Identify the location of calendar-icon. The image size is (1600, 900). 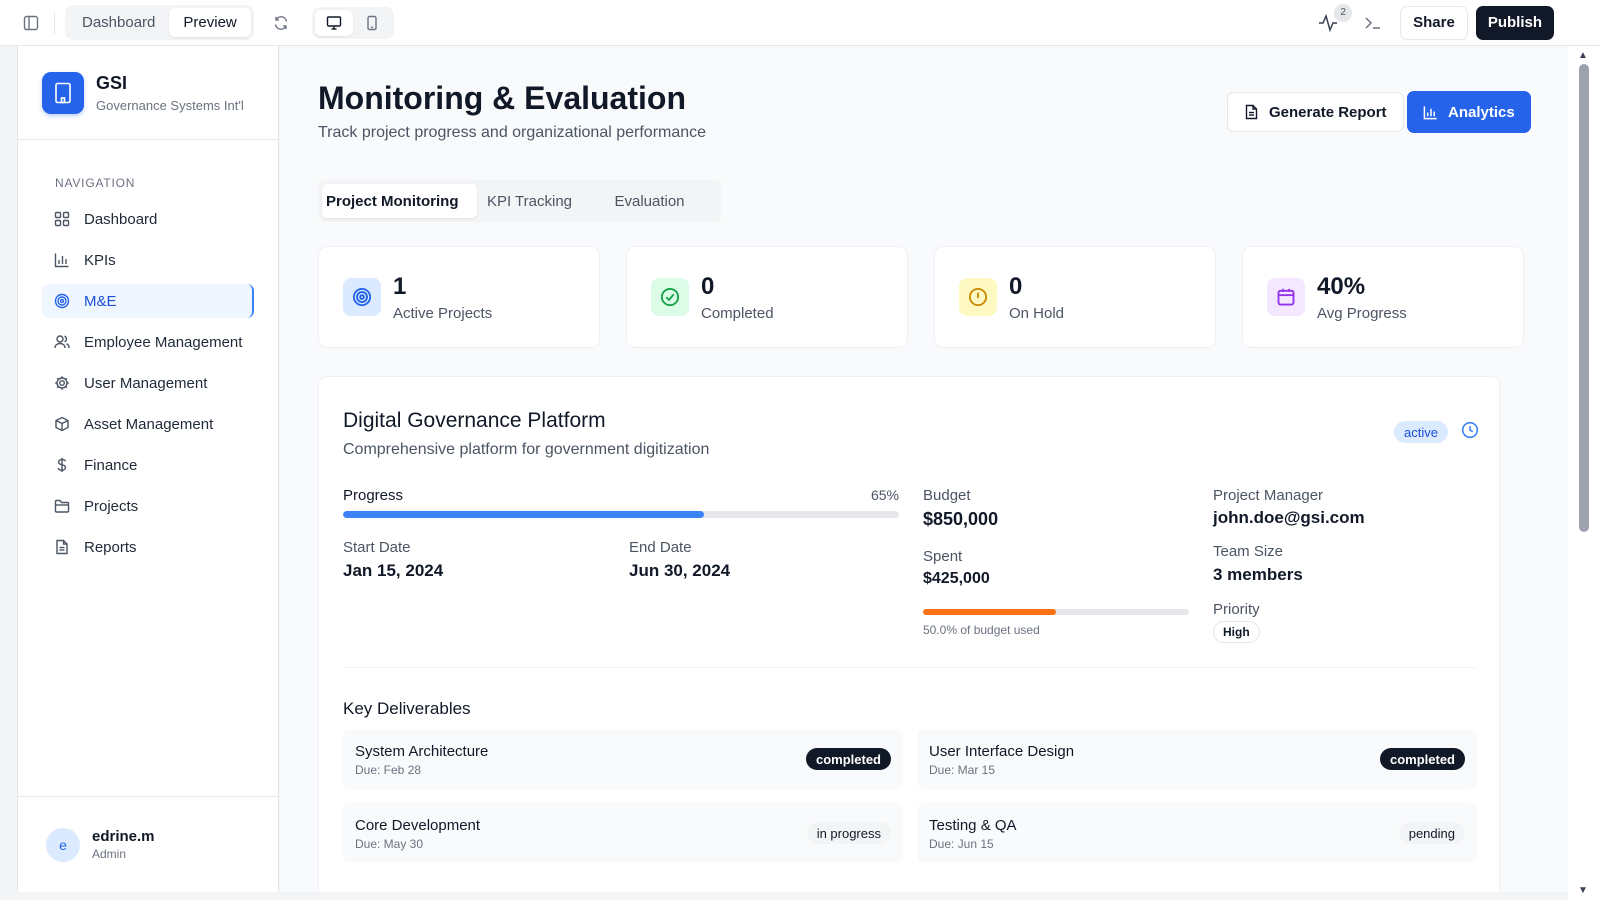
(1286, 297).